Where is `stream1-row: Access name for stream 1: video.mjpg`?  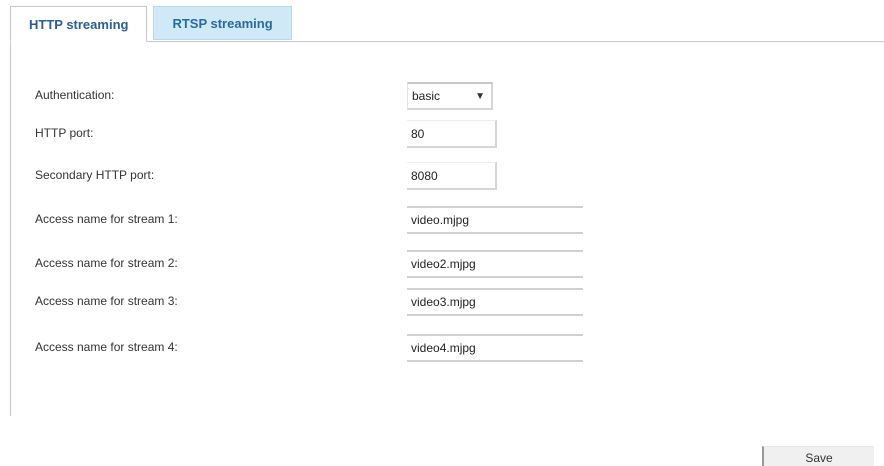 stream1-row: Access name for stream 1: video.mjpg is located at coordinates (447, 221).